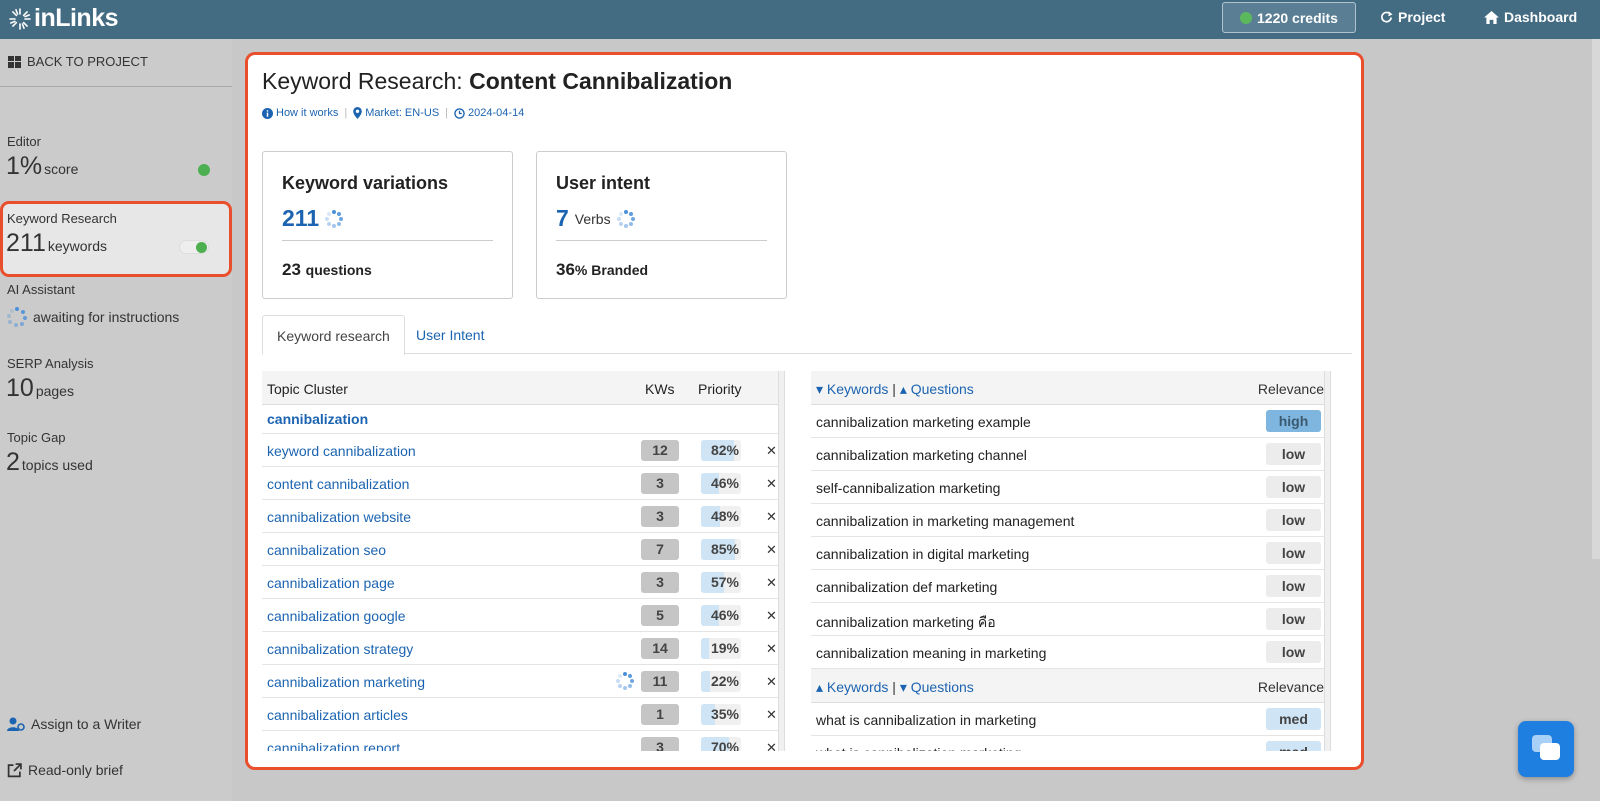 The image size is (1600, 801). Describe the element at coordinates (50, 363) in the screenshot. I see `sidebar-item-label: SERP Analysis` at that location.